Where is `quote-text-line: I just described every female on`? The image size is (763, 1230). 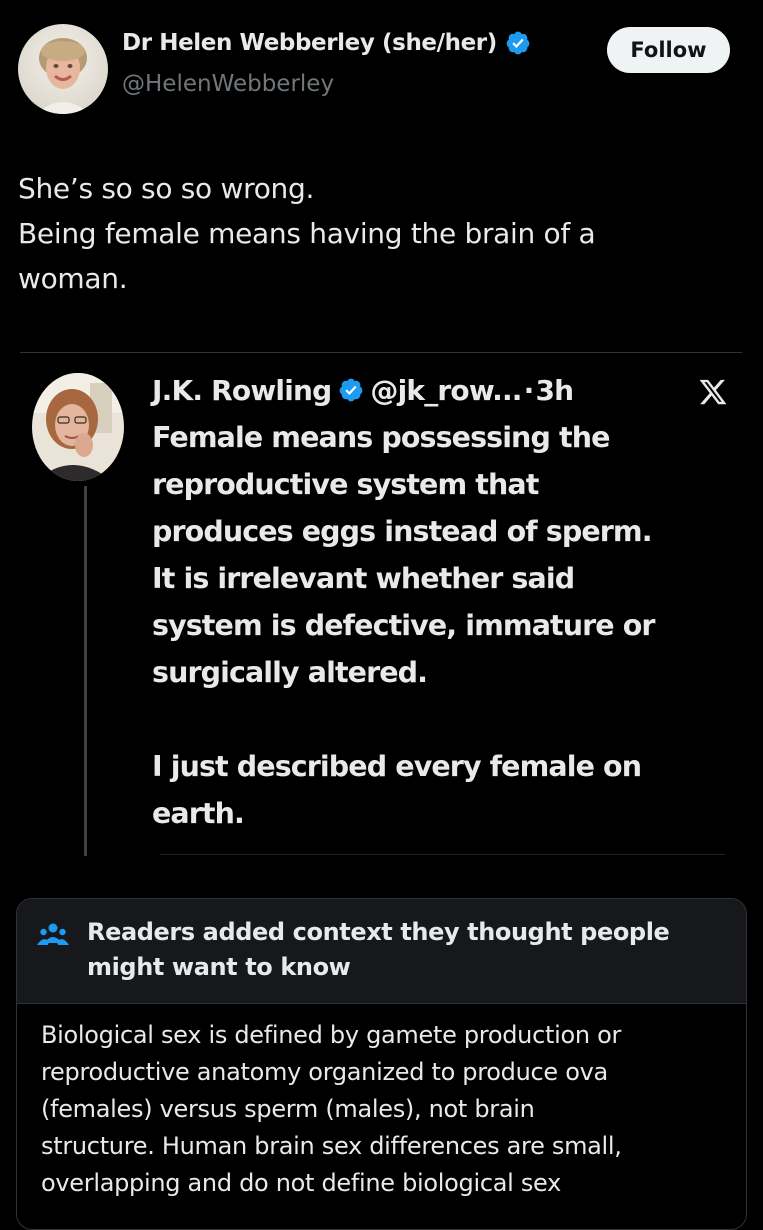 quote-text-line: I just described every female on is located at coordinates (397, 766).